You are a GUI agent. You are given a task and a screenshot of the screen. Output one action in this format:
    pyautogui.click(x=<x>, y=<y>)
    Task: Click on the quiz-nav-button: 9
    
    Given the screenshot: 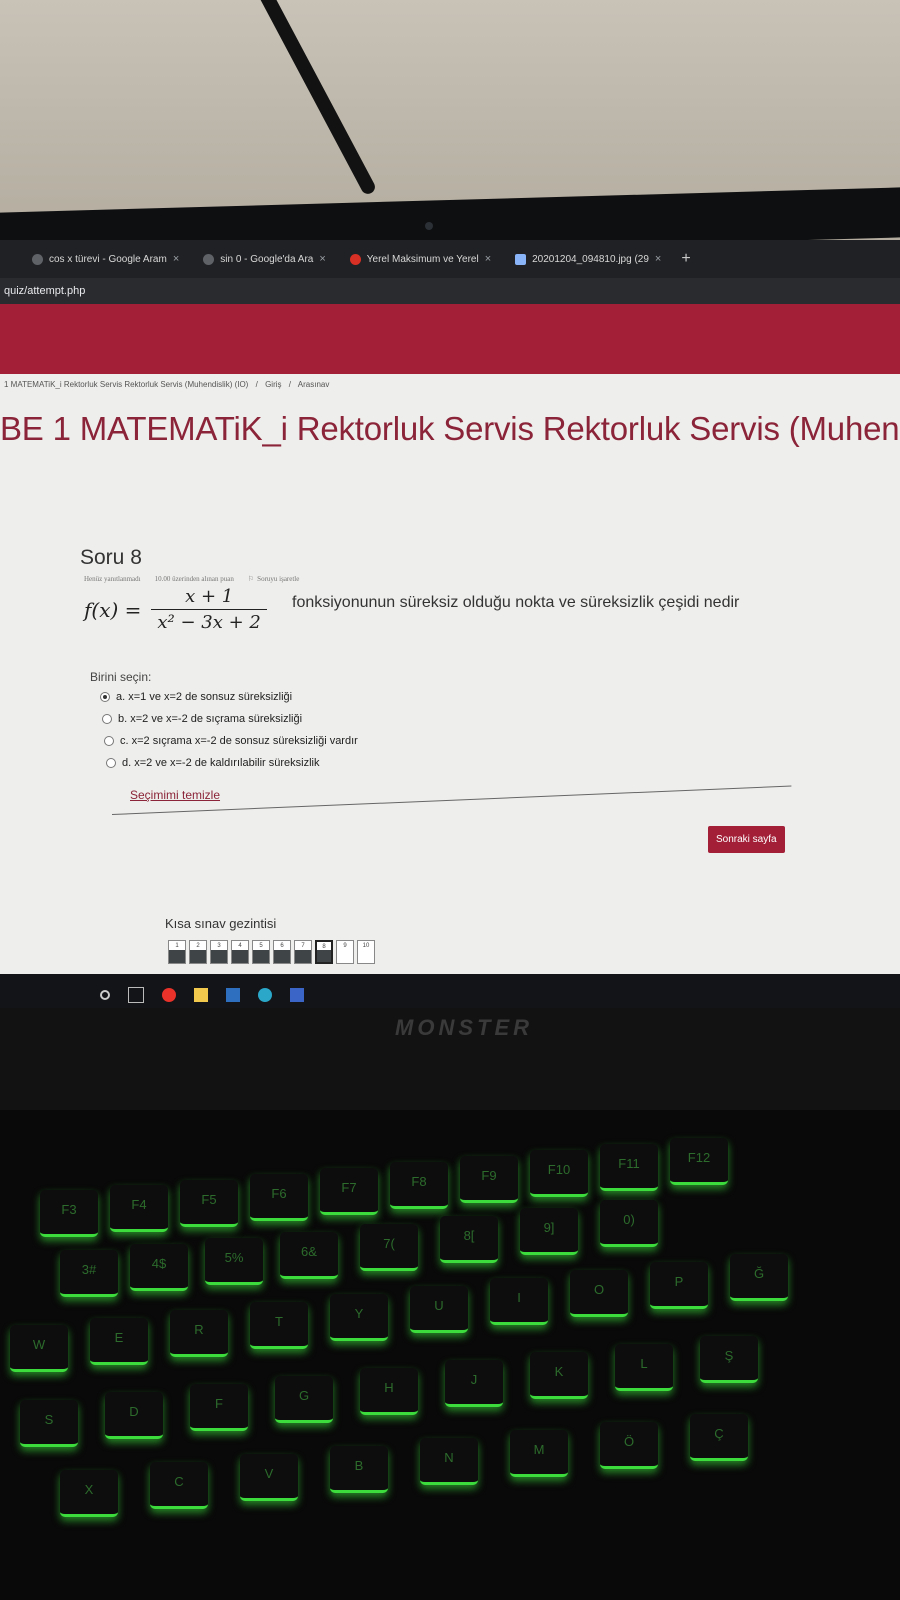 What is the action you would take?
    pyautogui.click(x=345, y=952)
    